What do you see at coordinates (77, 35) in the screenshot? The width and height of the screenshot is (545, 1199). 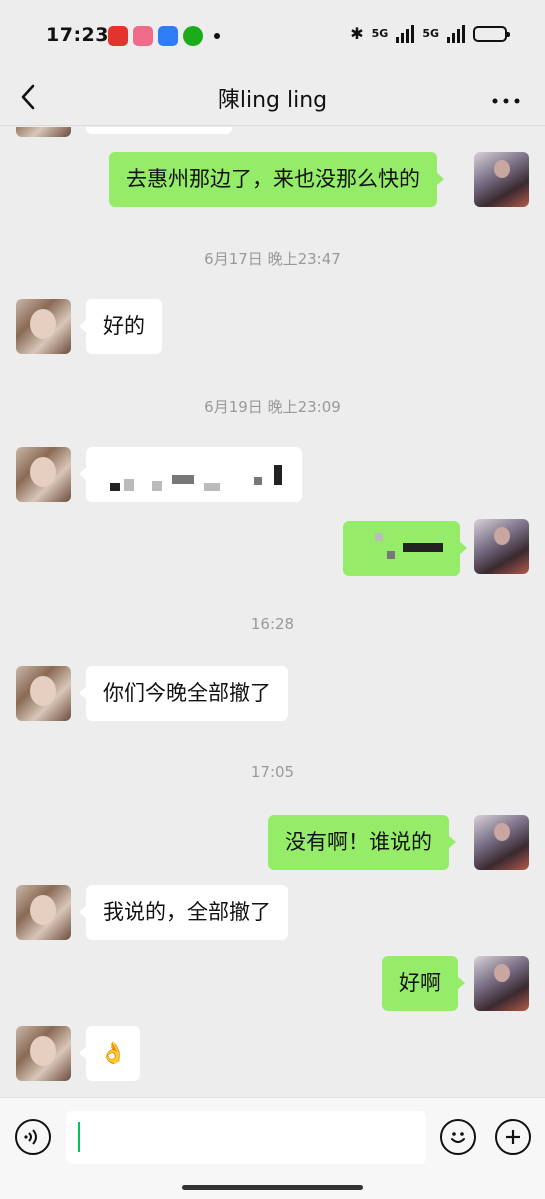 I see `status-time: 17:23` at bounding box center [77, 35].